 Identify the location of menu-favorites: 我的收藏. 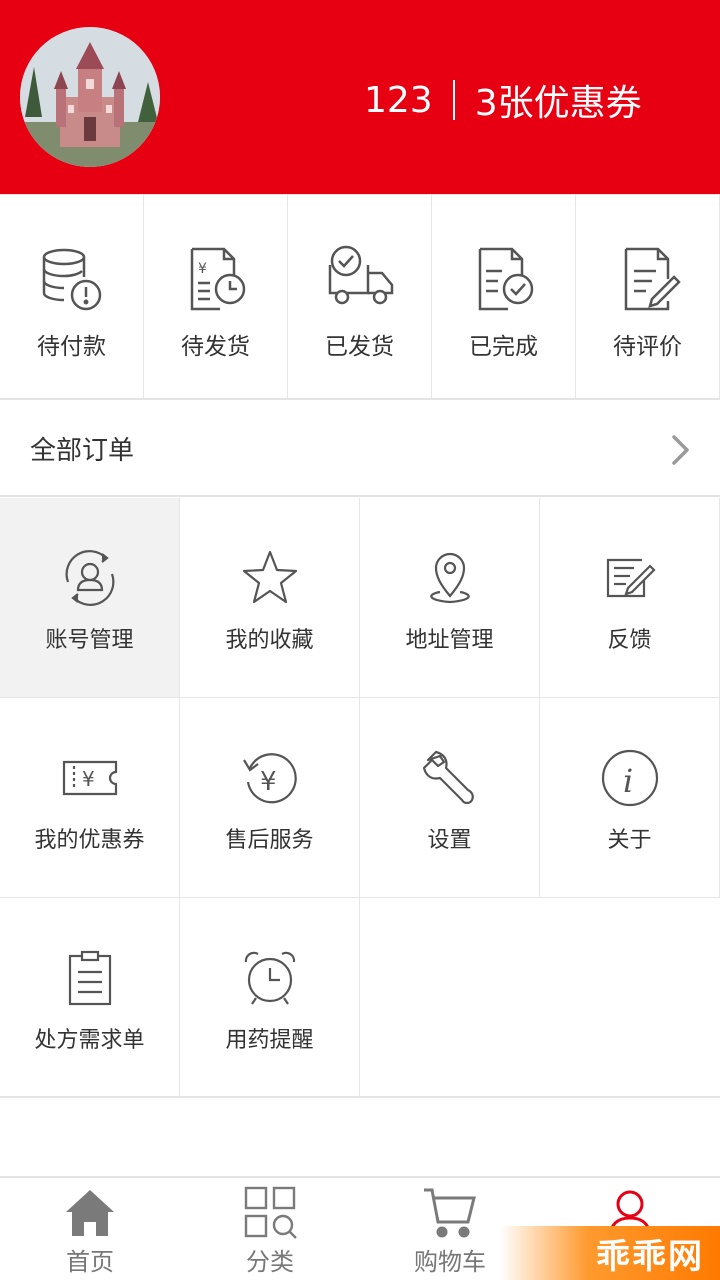
(270, 598).